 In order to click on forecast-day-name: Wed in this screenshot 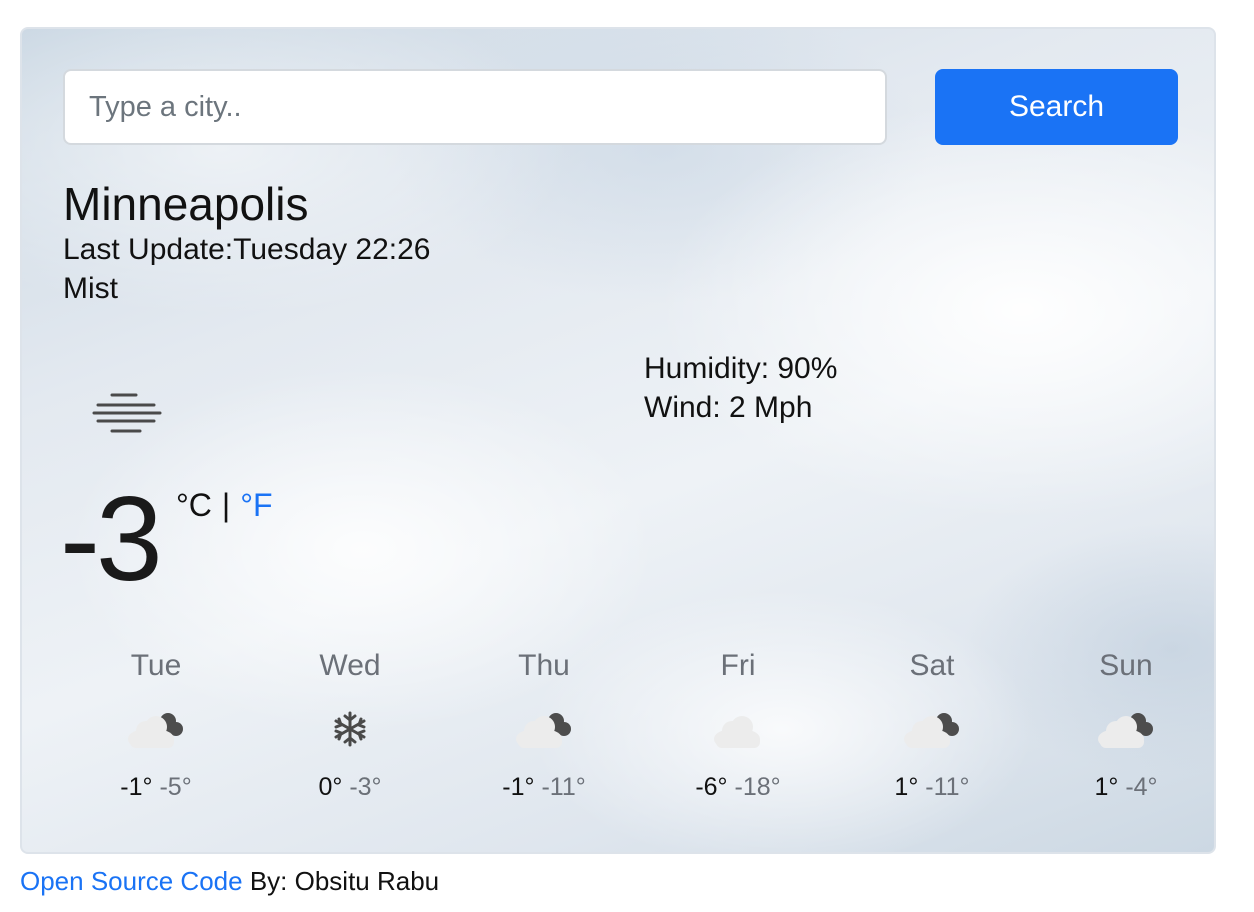, I will do `click(350, 665)`.